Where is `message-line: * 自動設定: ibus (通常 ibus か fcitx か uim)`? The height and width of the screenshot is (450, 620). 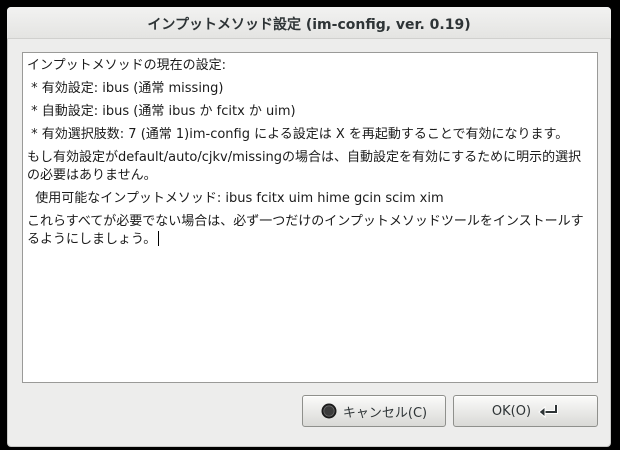 message-line: * 自動設定: ibus (通常 ibus か fcitx か uim) is located at coordinates (161, 111).